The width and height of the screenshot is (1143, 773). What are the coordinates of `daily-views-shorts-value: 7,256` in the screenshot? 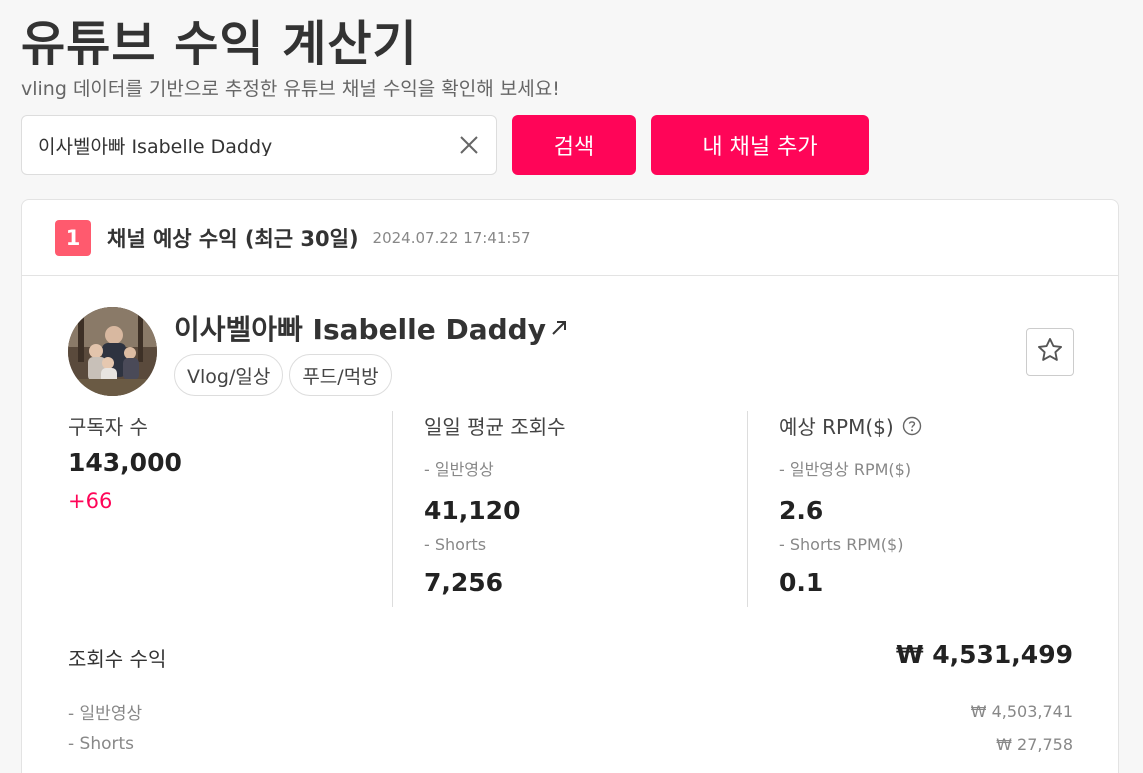 It's located at (464, 582).